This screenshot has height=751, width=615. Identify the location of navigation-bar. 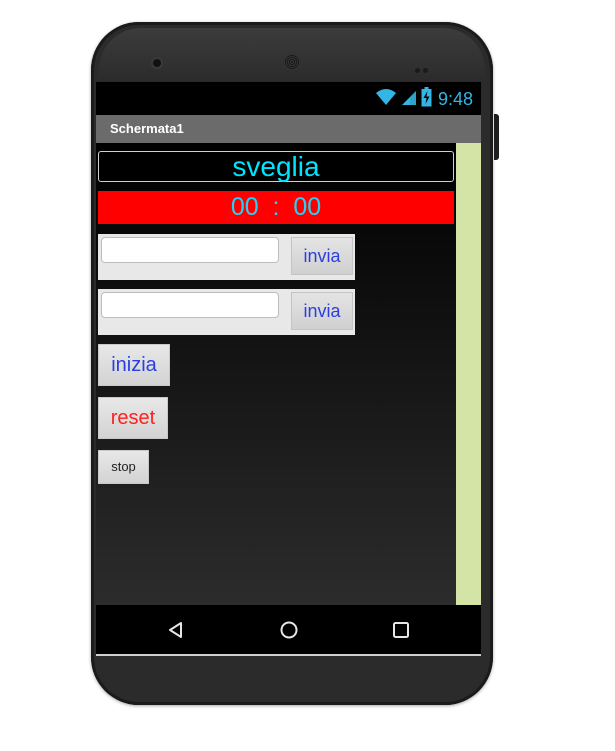
(288, 629).